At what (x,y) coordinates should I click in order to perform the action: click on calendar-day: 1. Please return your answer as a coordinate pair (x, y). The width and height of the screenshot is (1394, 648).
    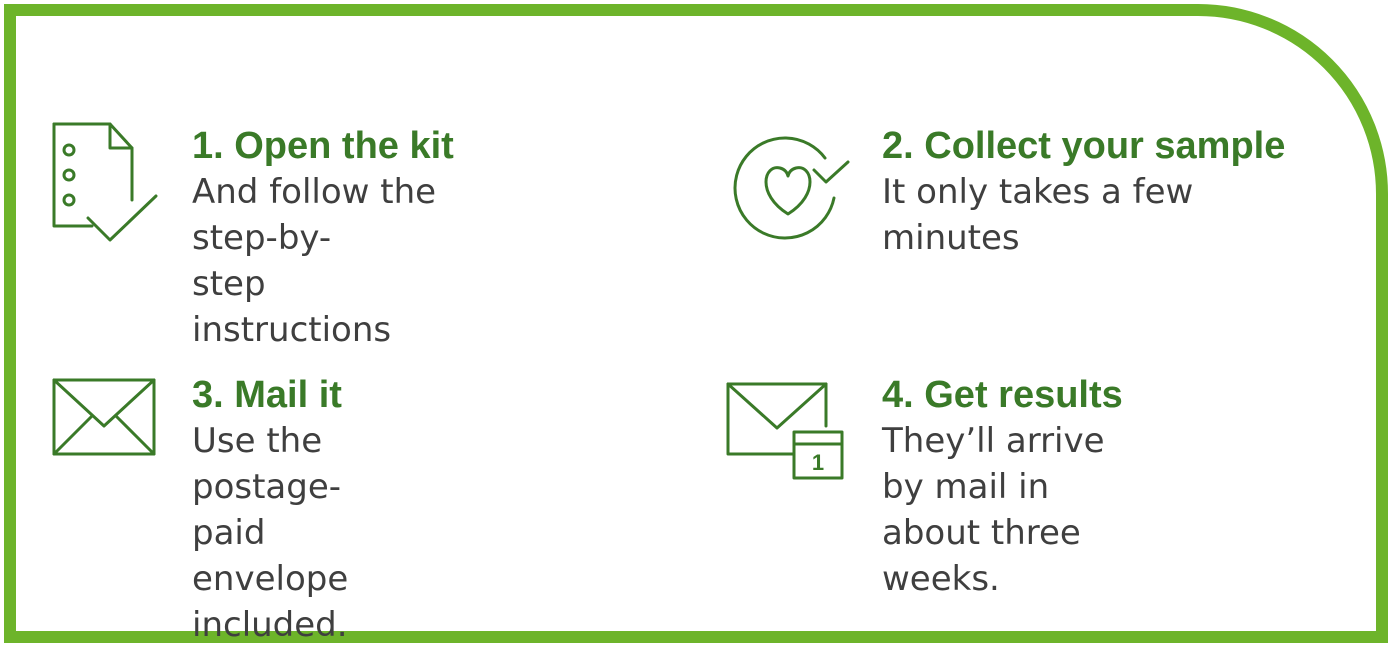
    Looking at the image, I should click on (818, 462).